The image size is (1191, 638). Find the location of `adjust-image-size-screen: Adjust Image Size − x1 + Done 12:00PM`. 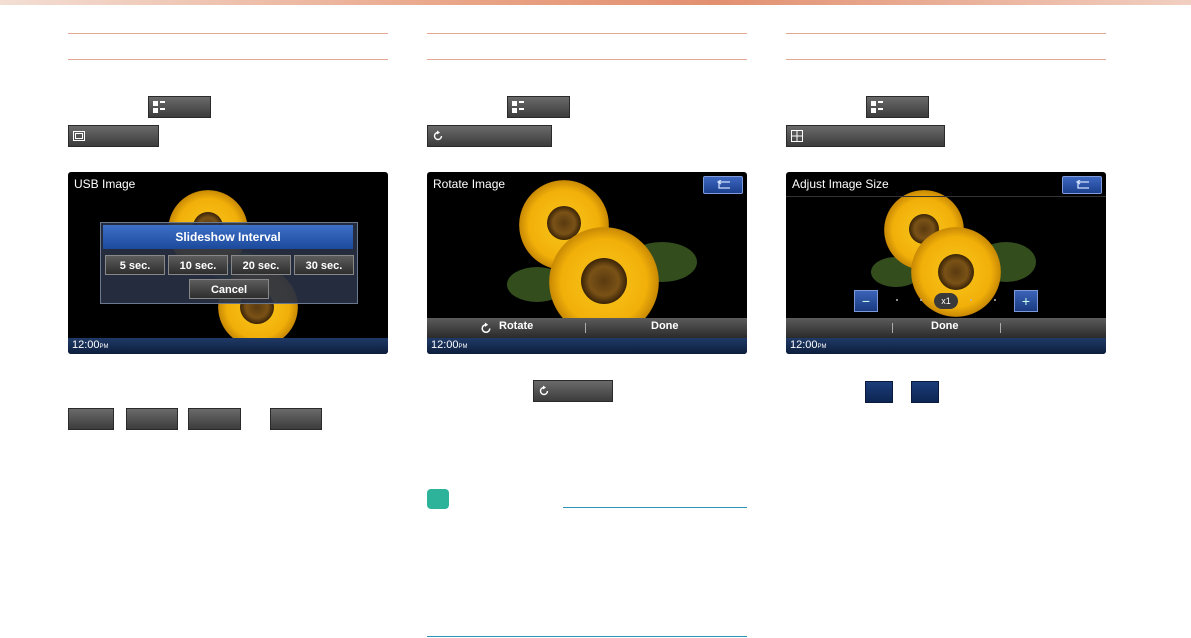

adjust-image-size-screen: Adjust Image Size − x1 + Done 12:00PM is located at coordinates (946, 263).